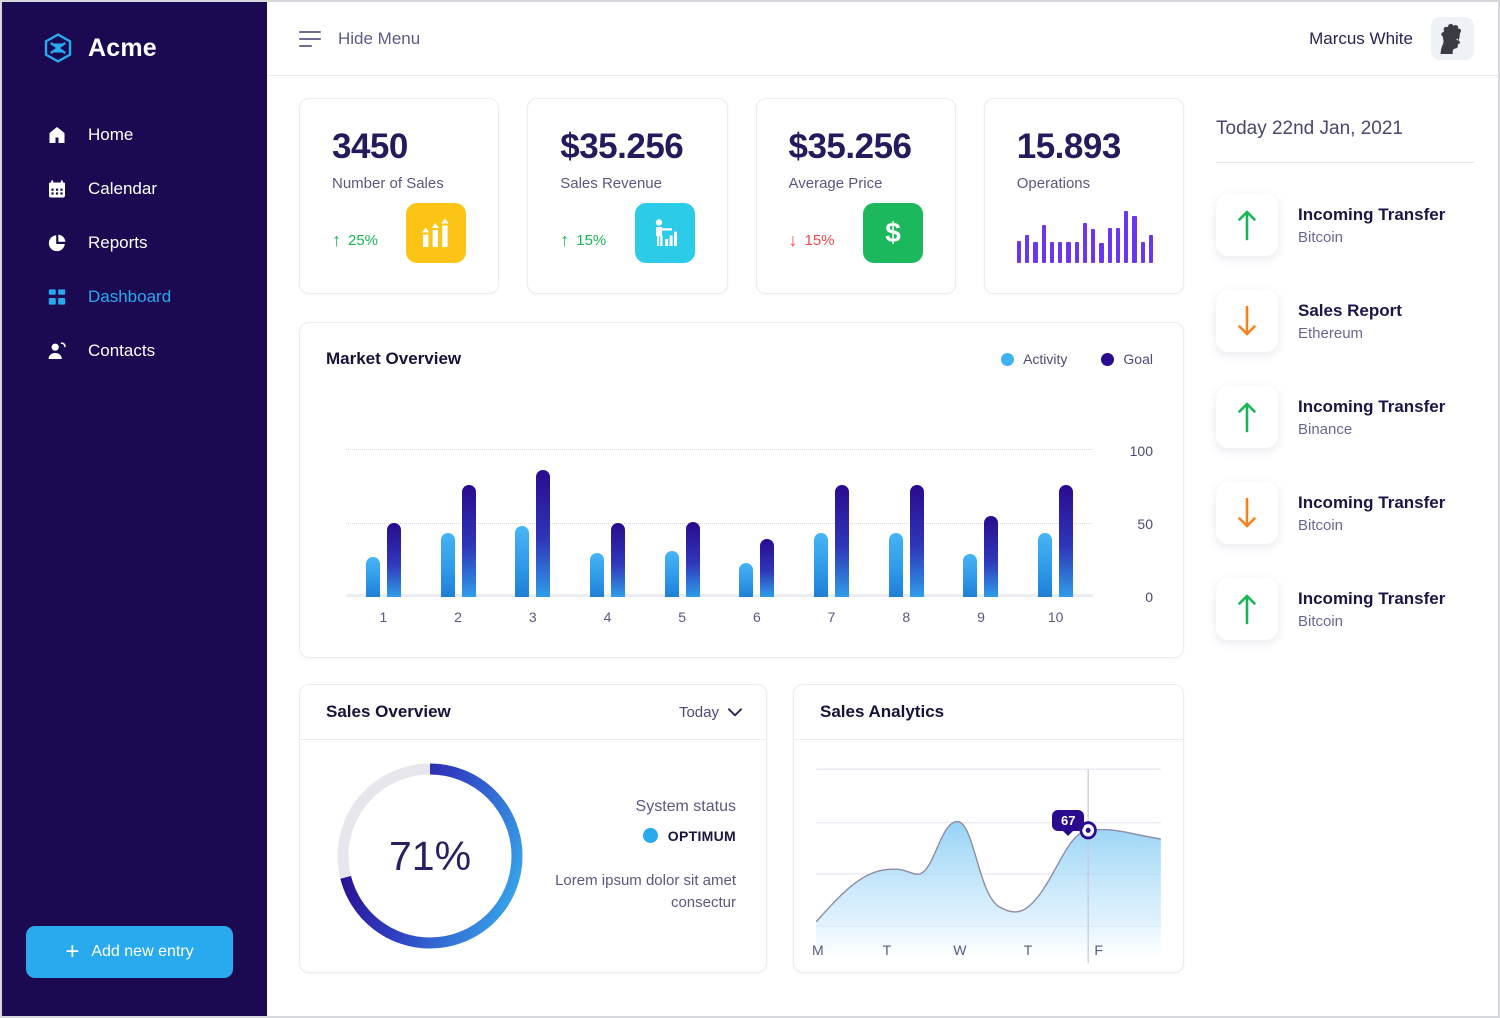 The width and height of the screenshot is (1500, 1018). What do you see at coordinates (1371, 609) in the screenshot?
I see `list-item-texts: Incoming Transfer Bitcoin` at bounding box center [1371, 609].